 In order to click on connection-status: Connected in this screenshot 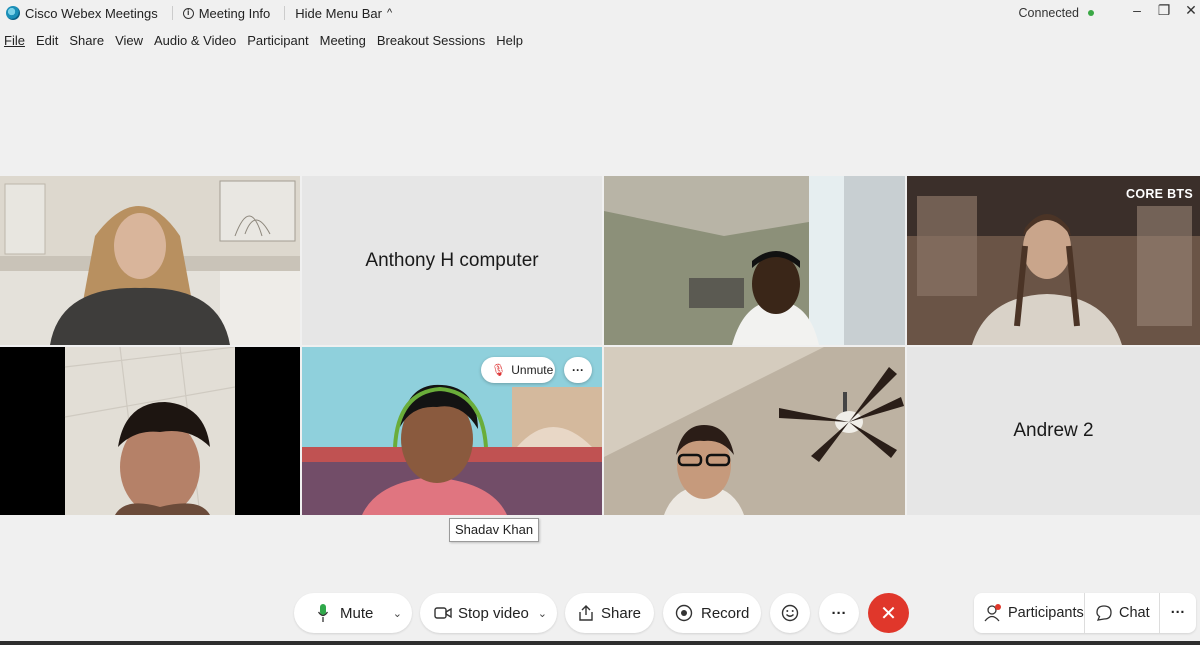, I will do `click(1056, 13)`.